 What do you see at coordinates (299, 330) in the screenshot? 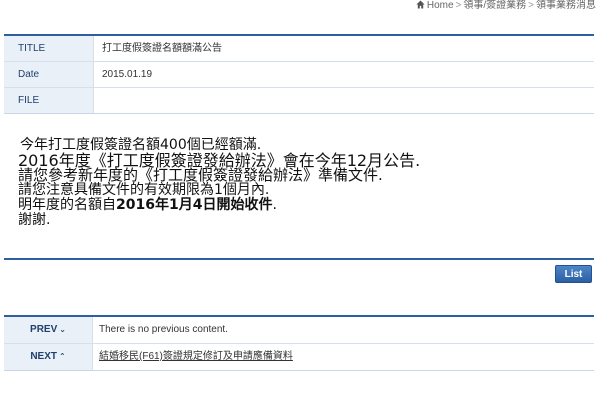
I see `prev-row: PREV ⌄ There is no previous content.` at bounding box center [299, 330].